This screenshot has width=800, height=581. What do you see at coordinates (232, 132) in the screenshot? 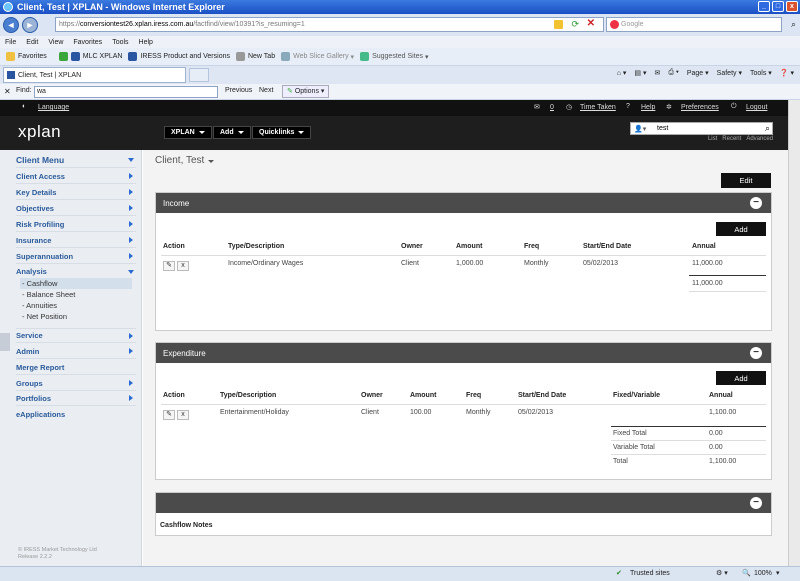
I see `menu-add: Add` at bounding box center [232, 132].